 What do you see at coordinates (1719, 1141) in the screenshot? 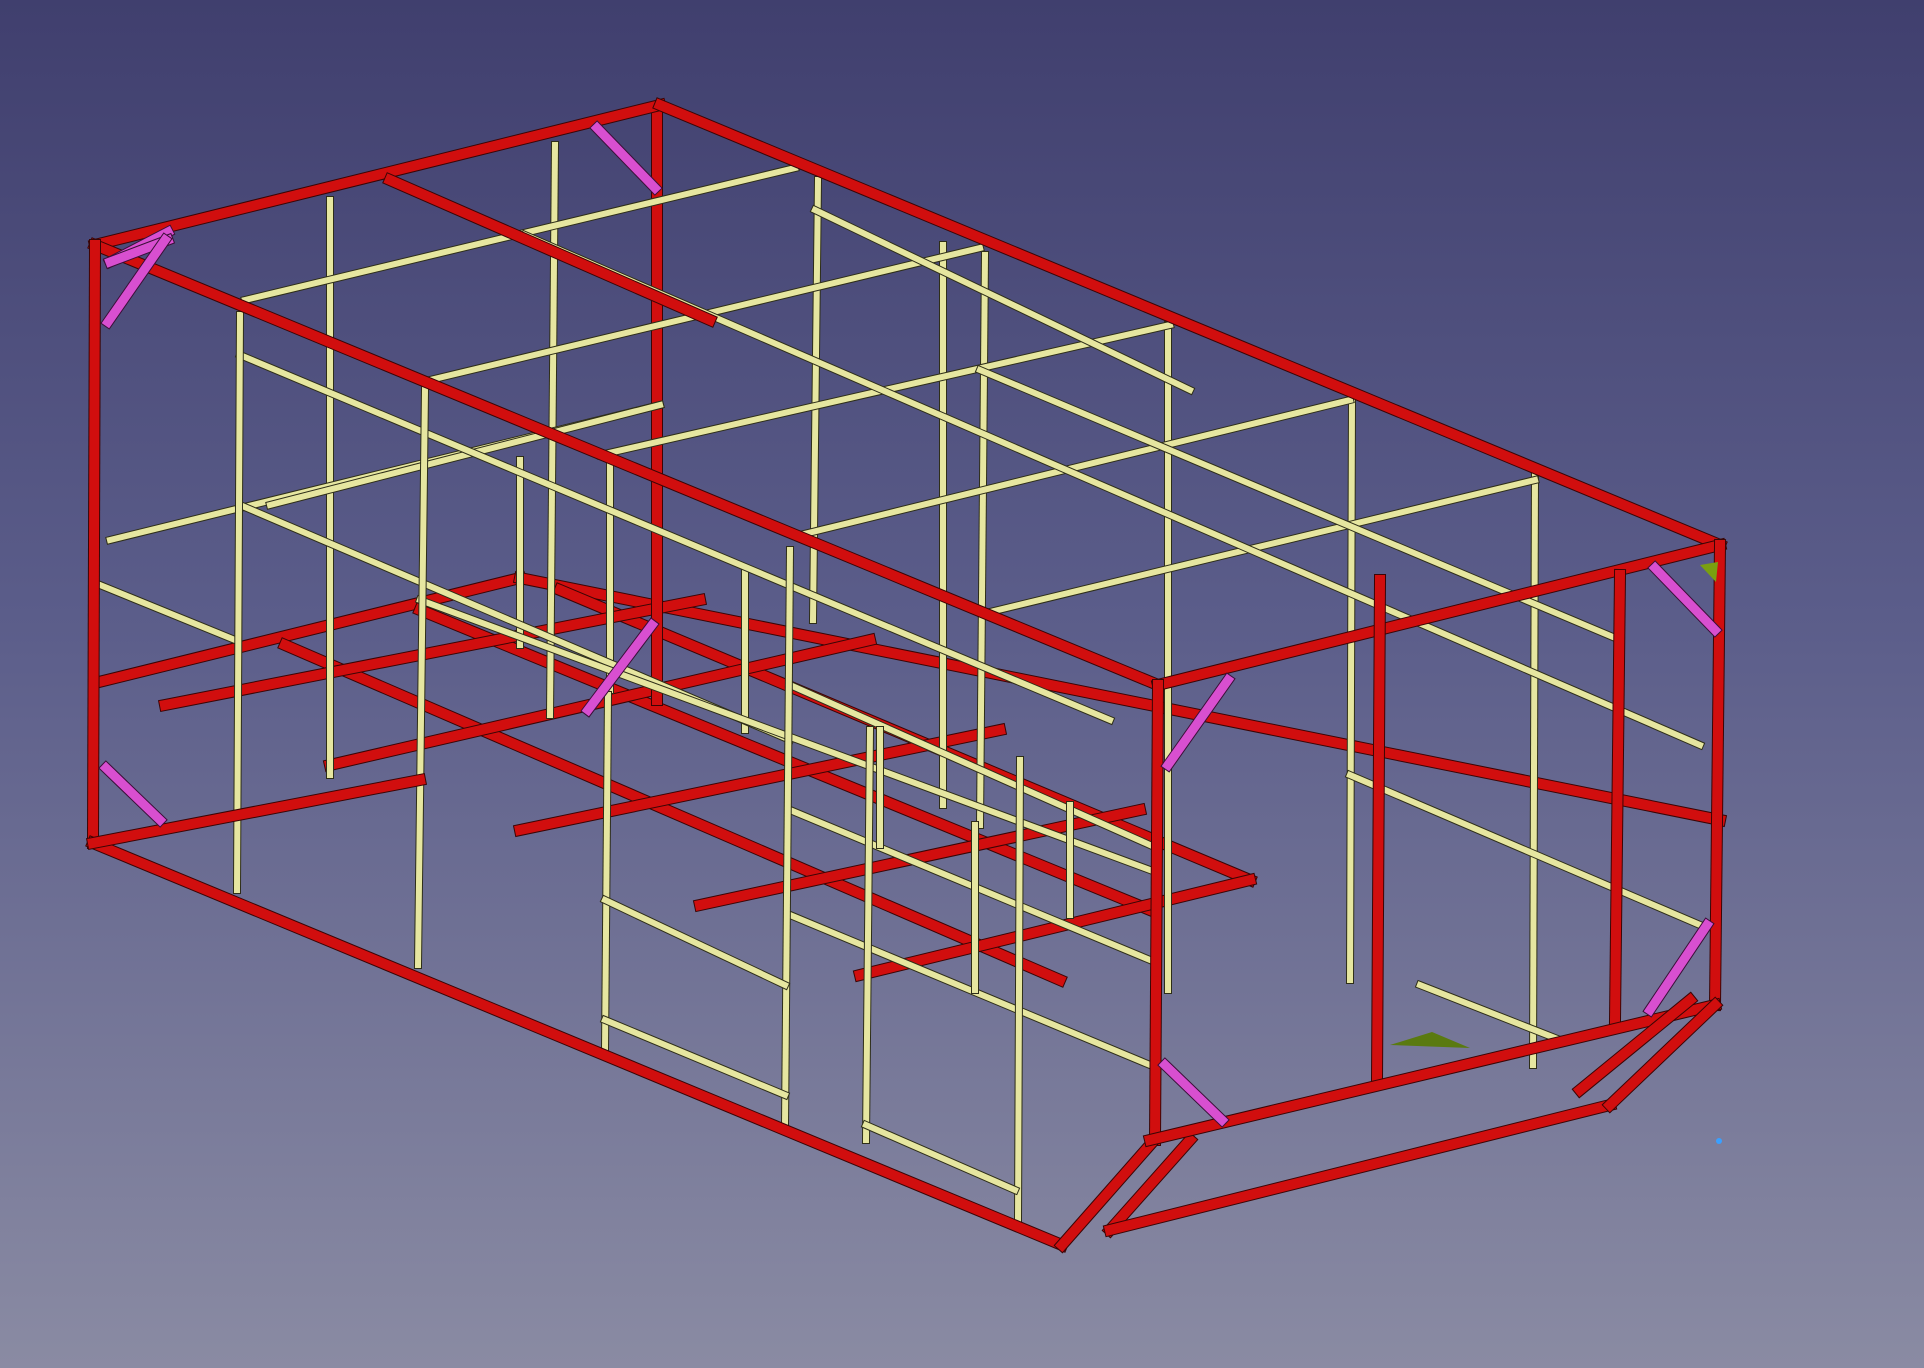
I see `selection-point-indicator` at bounding box center [1719, 1141].